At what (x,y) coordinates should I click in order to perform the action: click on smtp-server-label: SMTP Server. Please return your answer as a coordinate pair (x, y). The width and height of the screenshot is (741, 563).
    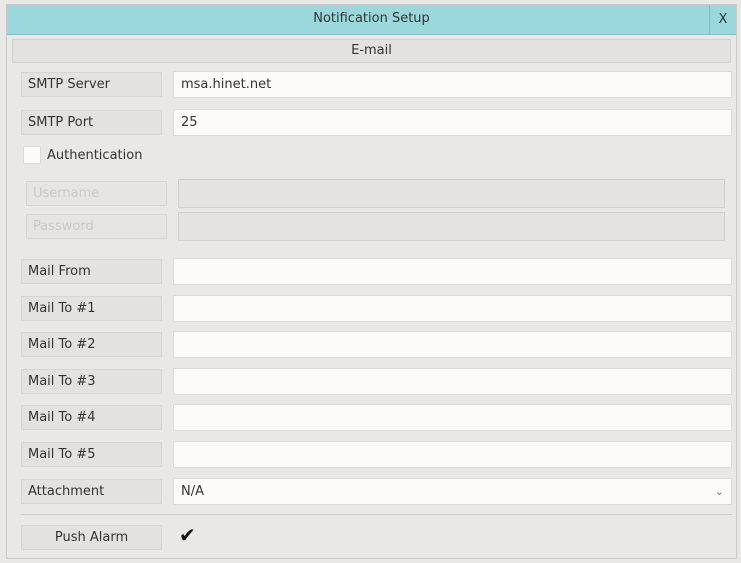
    Looking at the image, I should click on (91, 84).